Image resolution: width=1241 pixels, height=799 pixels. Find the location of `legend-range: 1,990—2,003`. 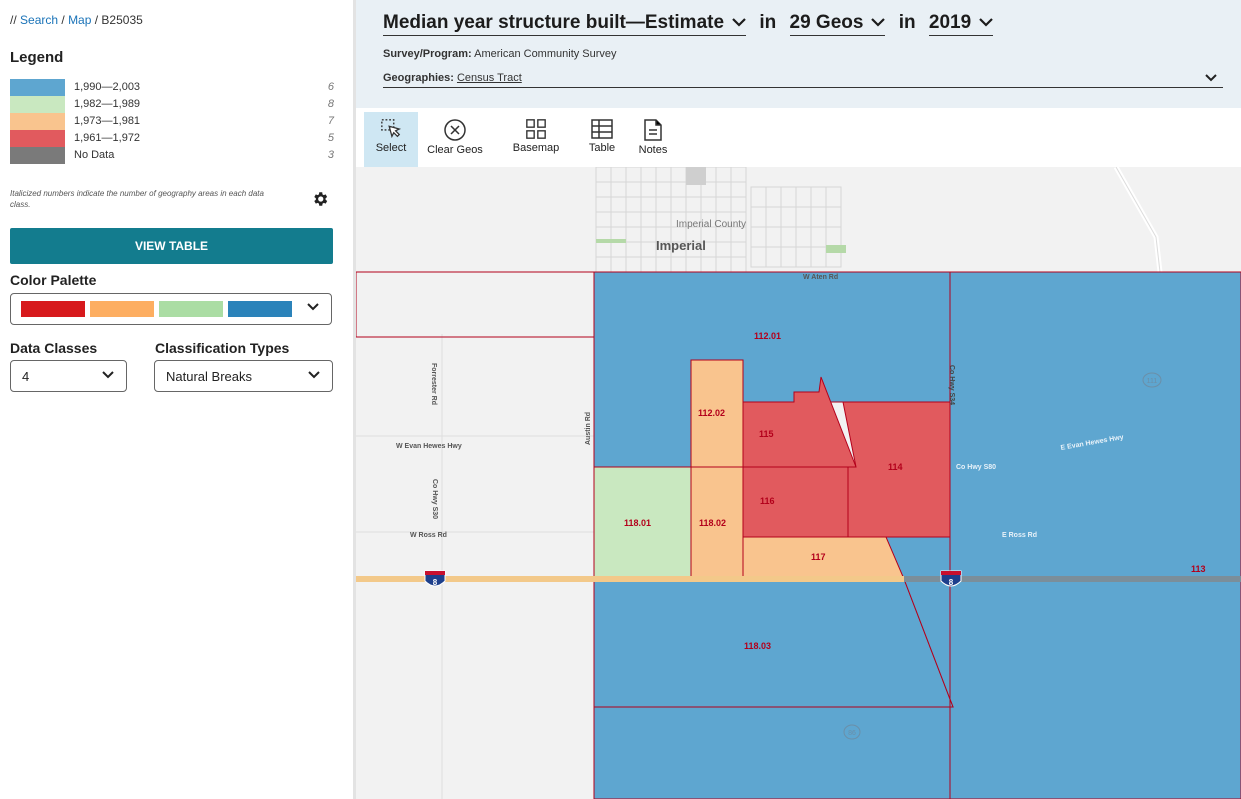

legend-range: 1,990—2,003 is located at coordinates (107, 87).